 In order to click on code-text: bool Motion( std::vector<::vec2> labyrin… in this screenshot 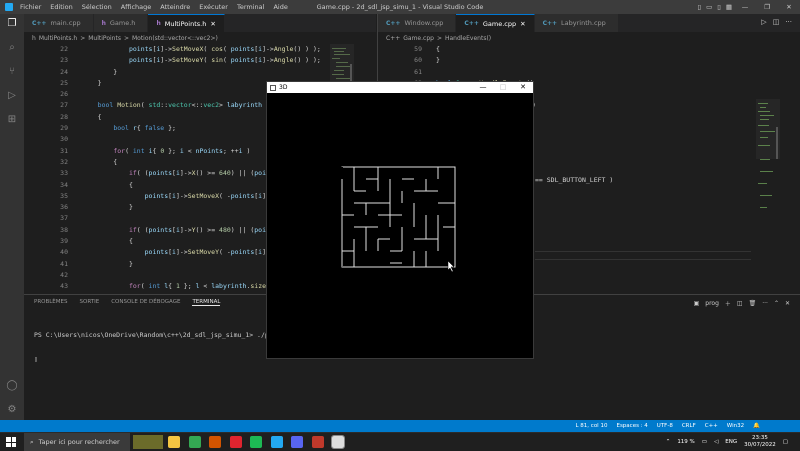, I will do `click(183, 105)`.